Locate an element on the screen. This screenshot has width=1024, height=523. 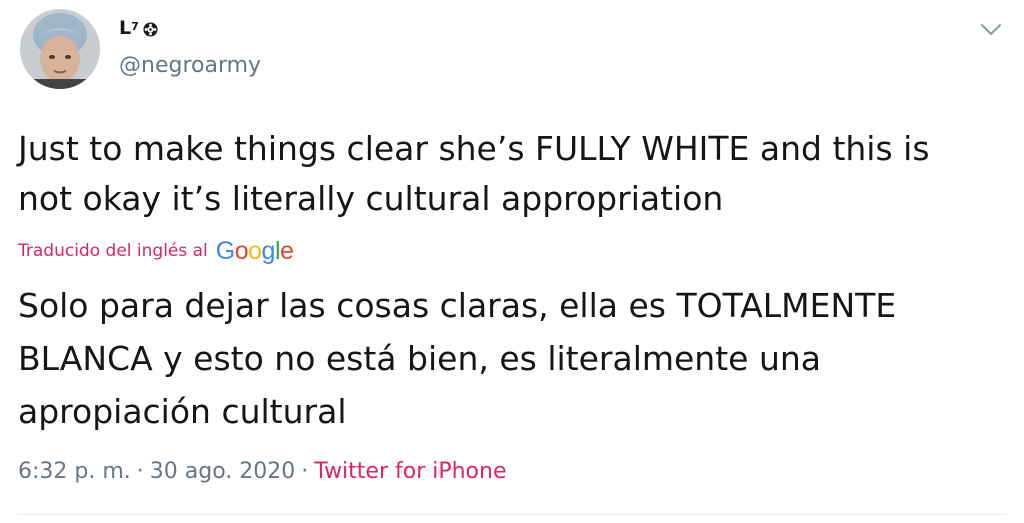
author-name-row: L7 is located at coordinates (138, 30).